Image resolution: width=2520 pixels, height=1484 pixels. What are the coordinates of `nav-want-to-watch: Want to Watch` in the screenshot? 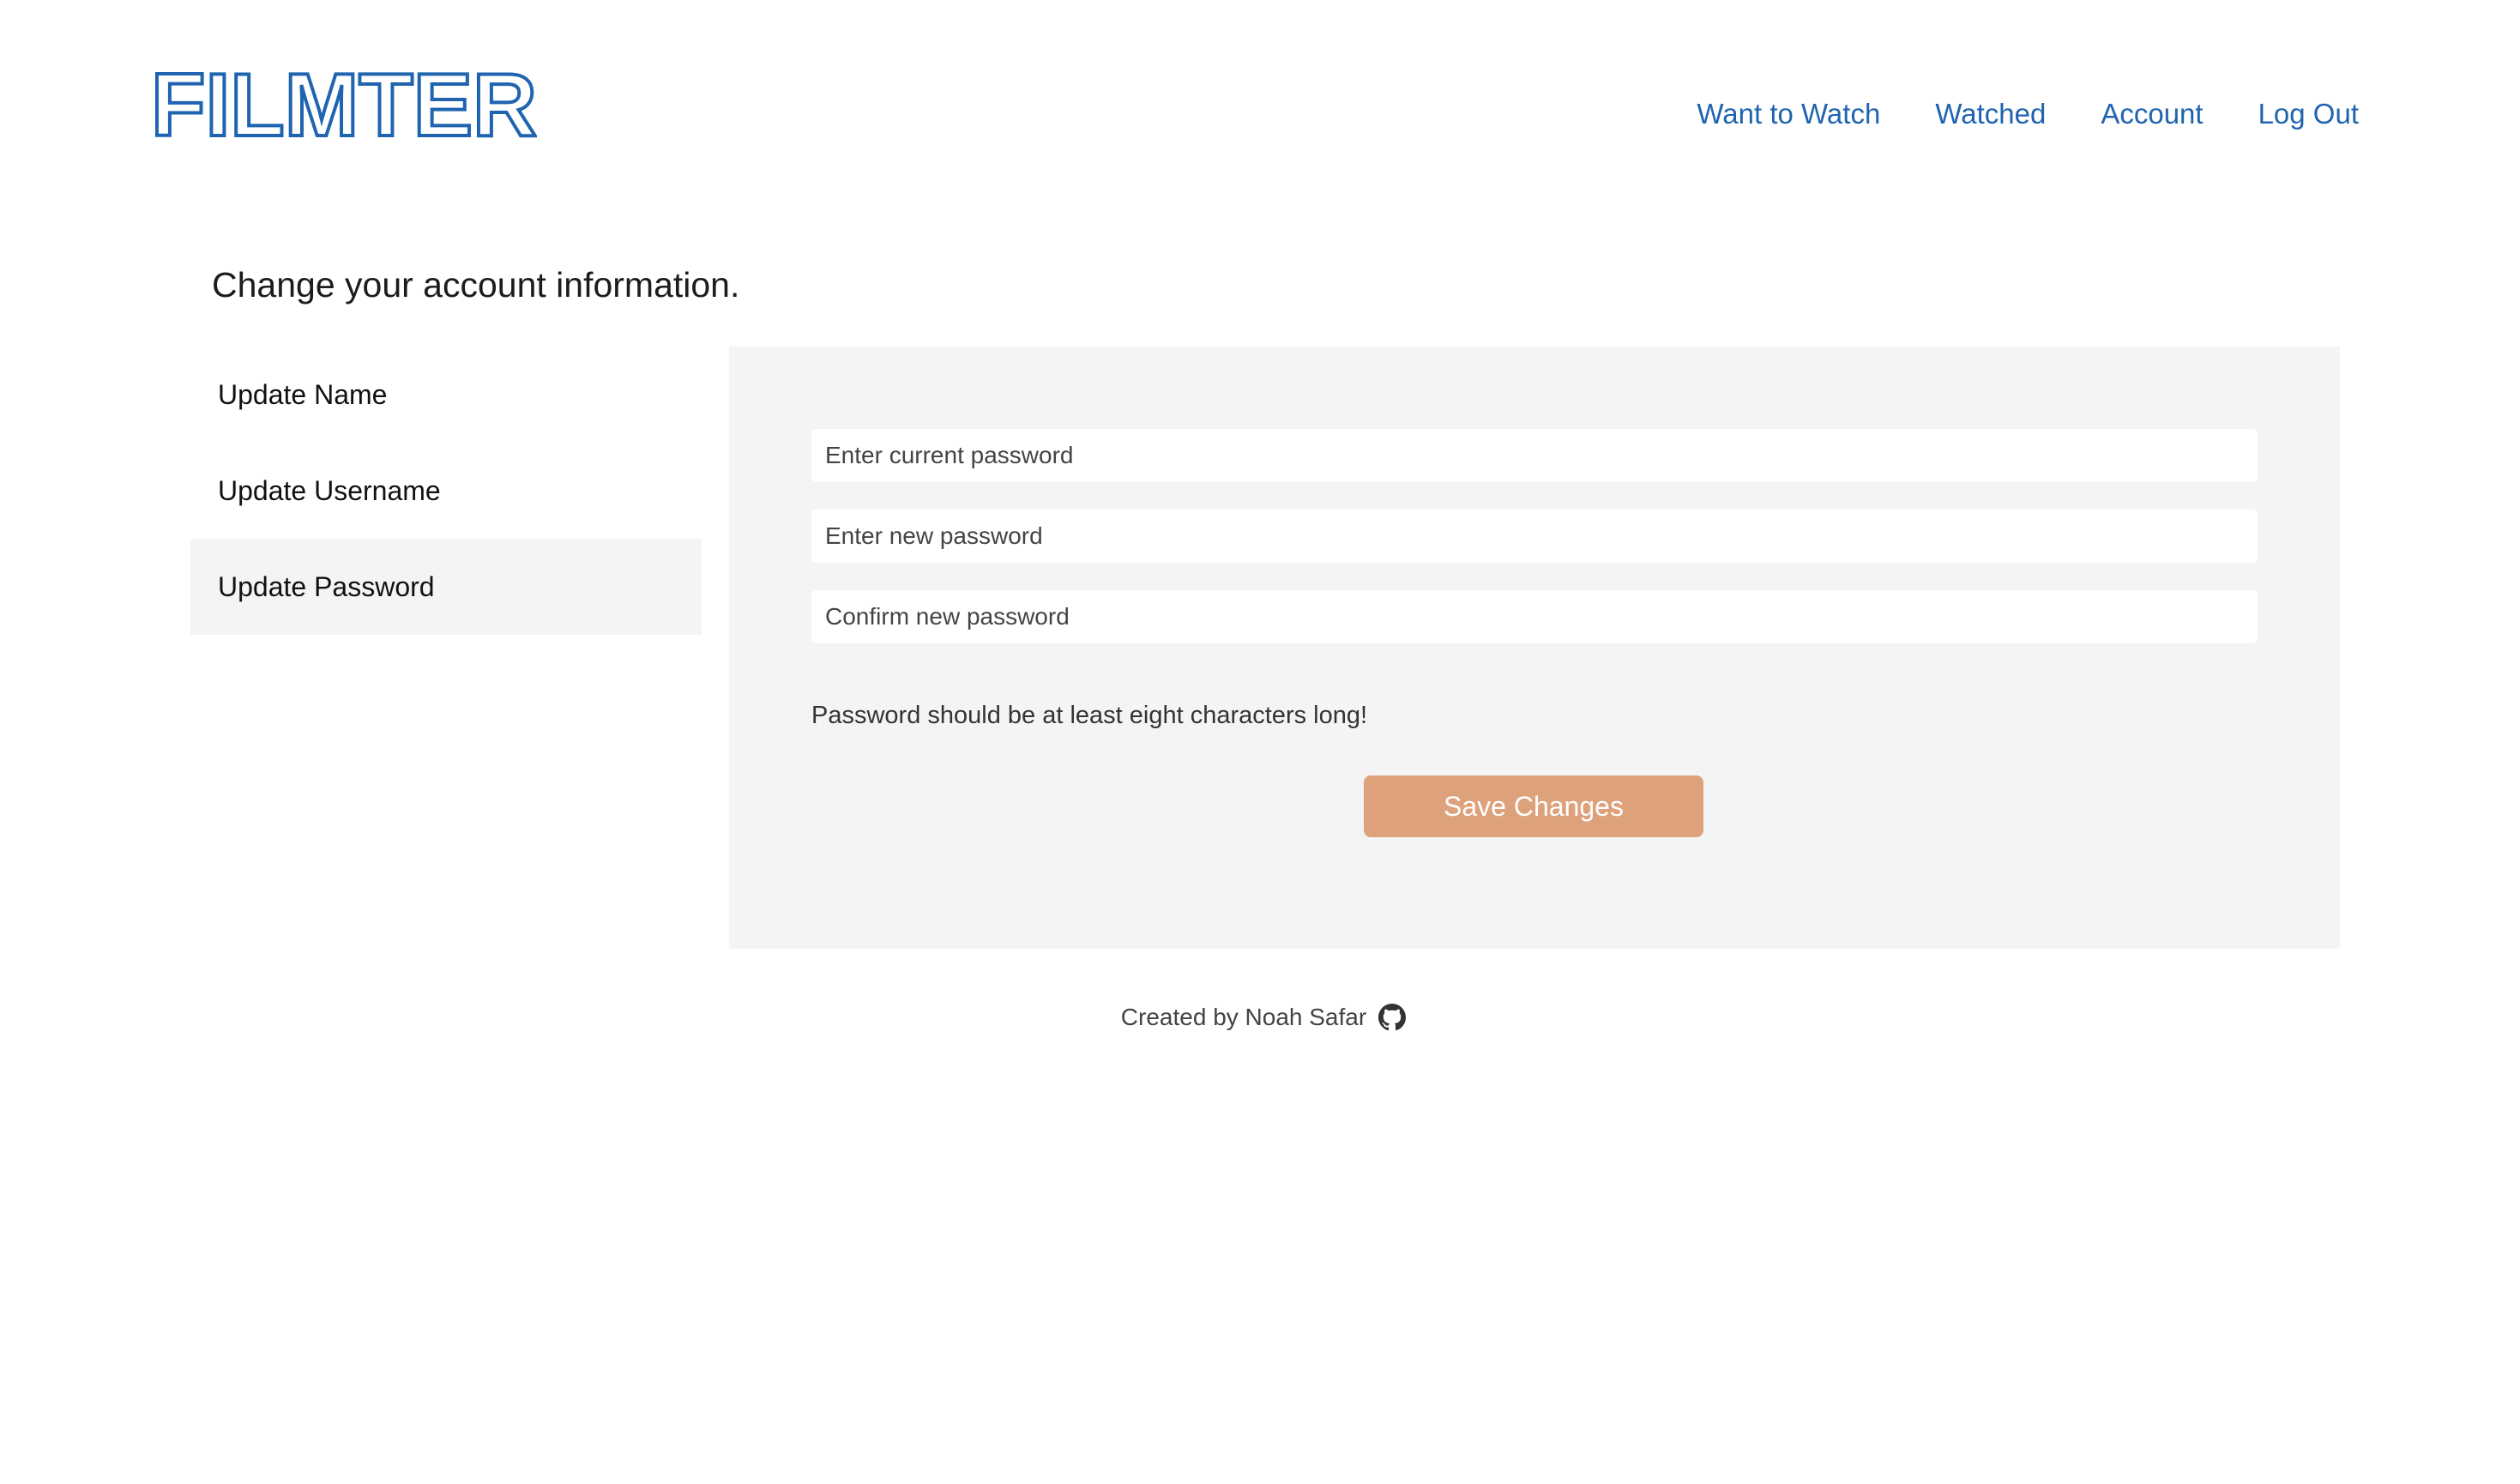 It's located at (1789, 114).